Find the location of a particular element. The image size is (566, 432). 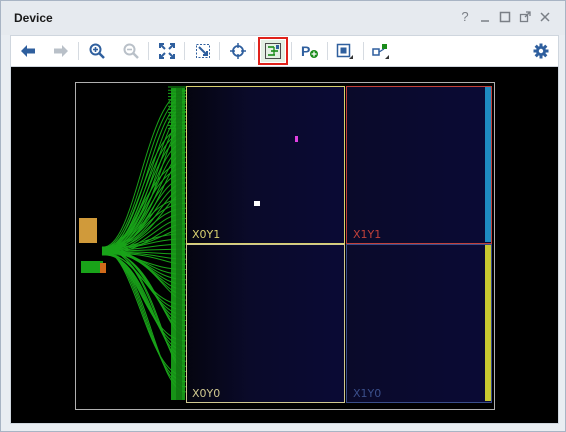

routing-resources-icon is located at coordinates (273, 51).